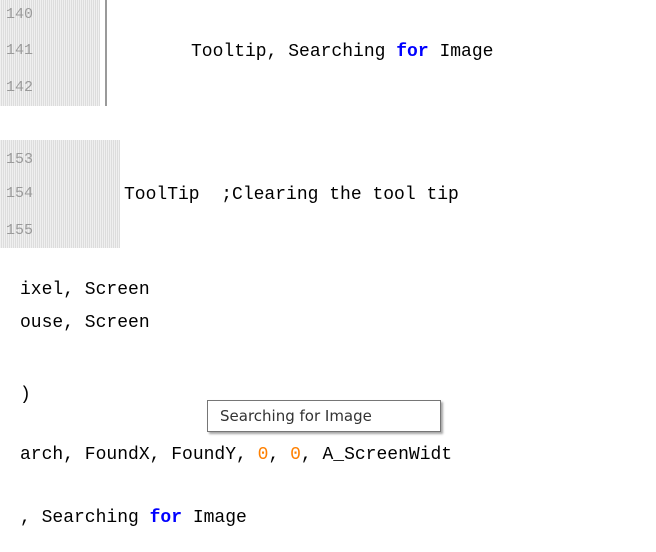 The height and width of the screenshot is (552, 656). I want to click on line-number: 154, so click(20, 193).